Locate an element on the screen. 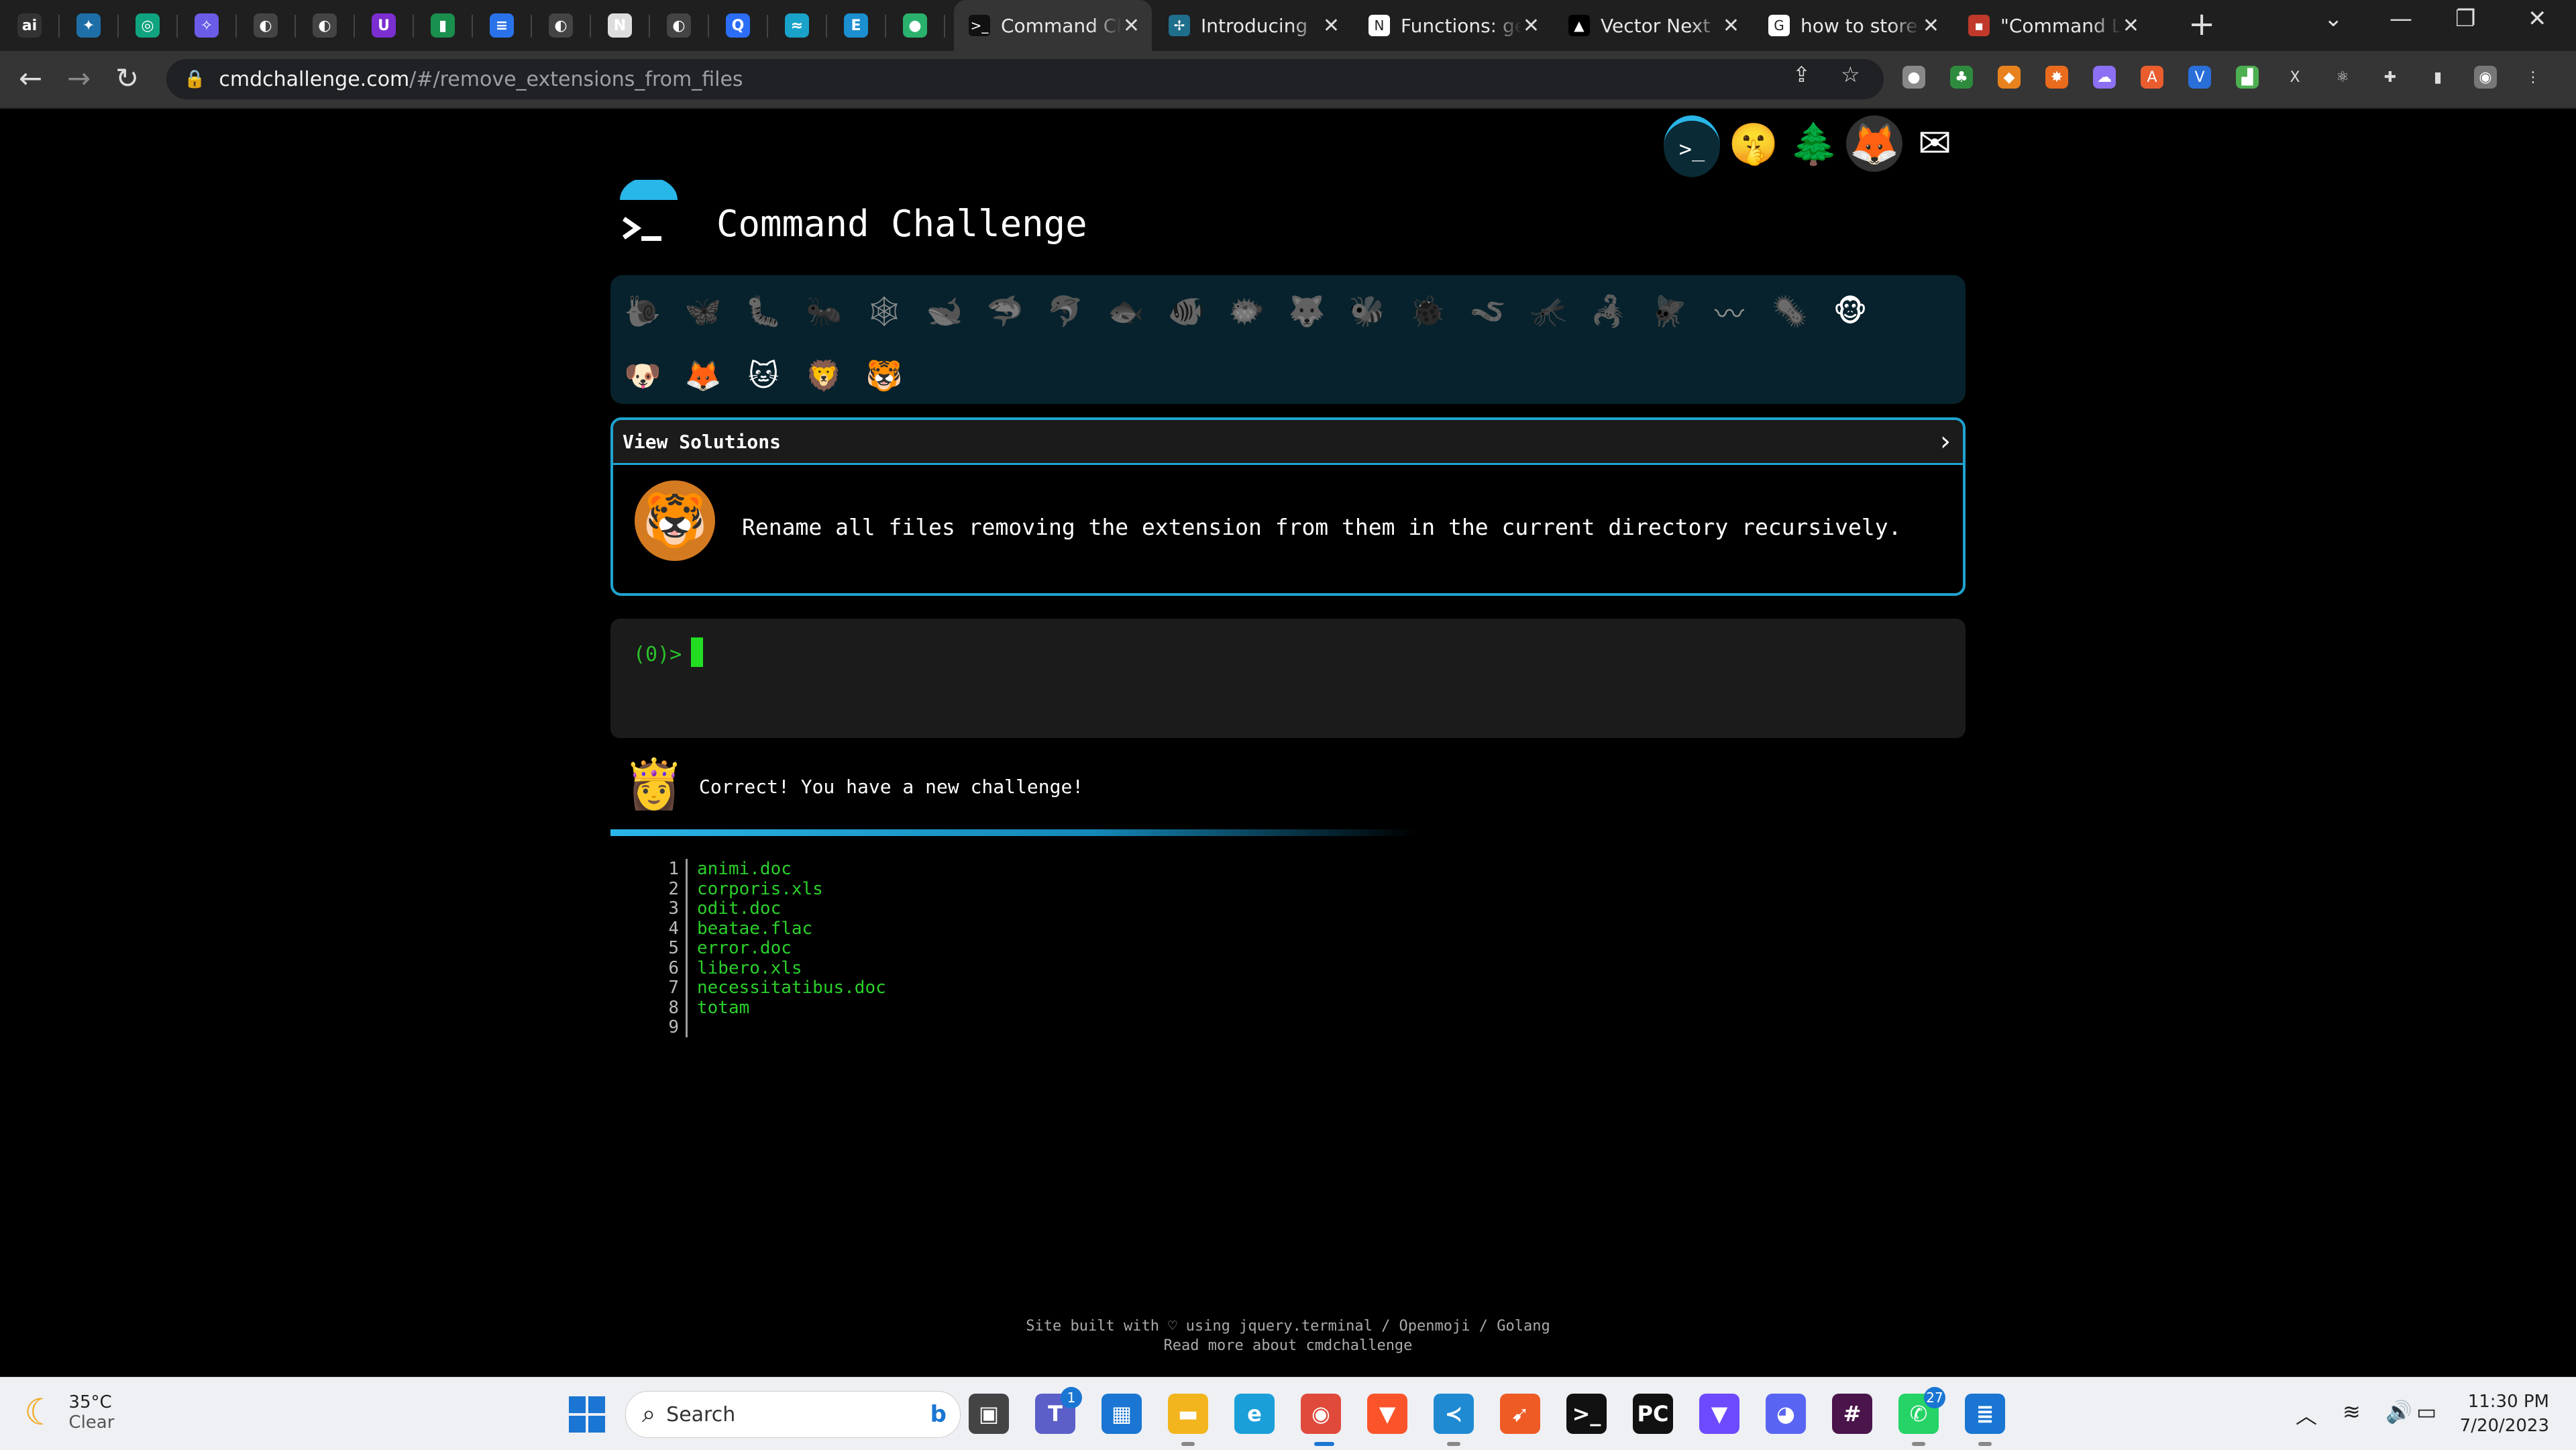 The height and width of the screenshot is (1450, 2576). pinned-tab: ▮ is located at coordinates (442, 25).